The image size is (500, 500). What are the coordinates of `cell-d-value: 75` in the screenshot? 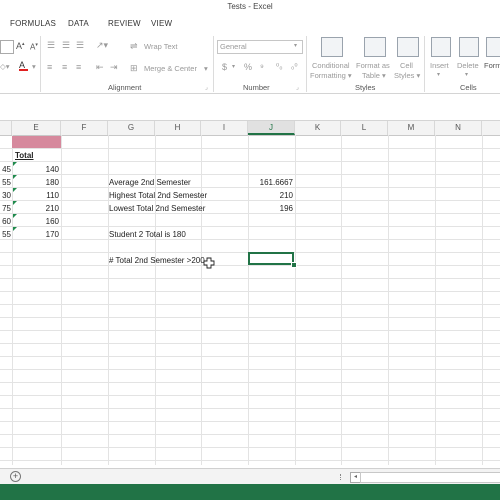 It's located at (5, 208).